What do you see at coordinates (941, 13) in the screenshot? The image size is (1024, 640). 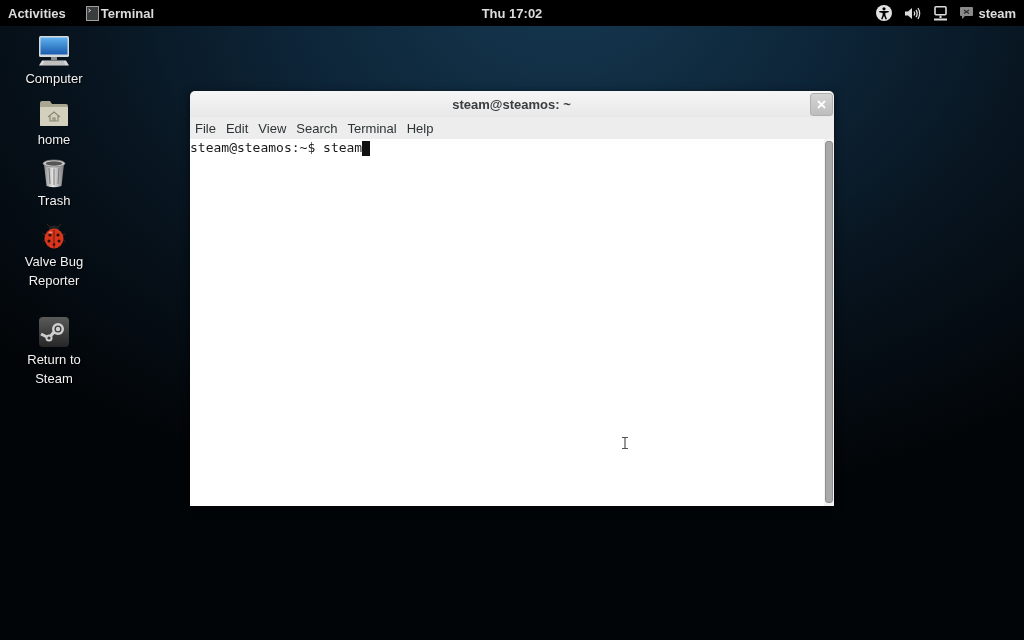 I see `network-icon` at bounding box center [941, 13].